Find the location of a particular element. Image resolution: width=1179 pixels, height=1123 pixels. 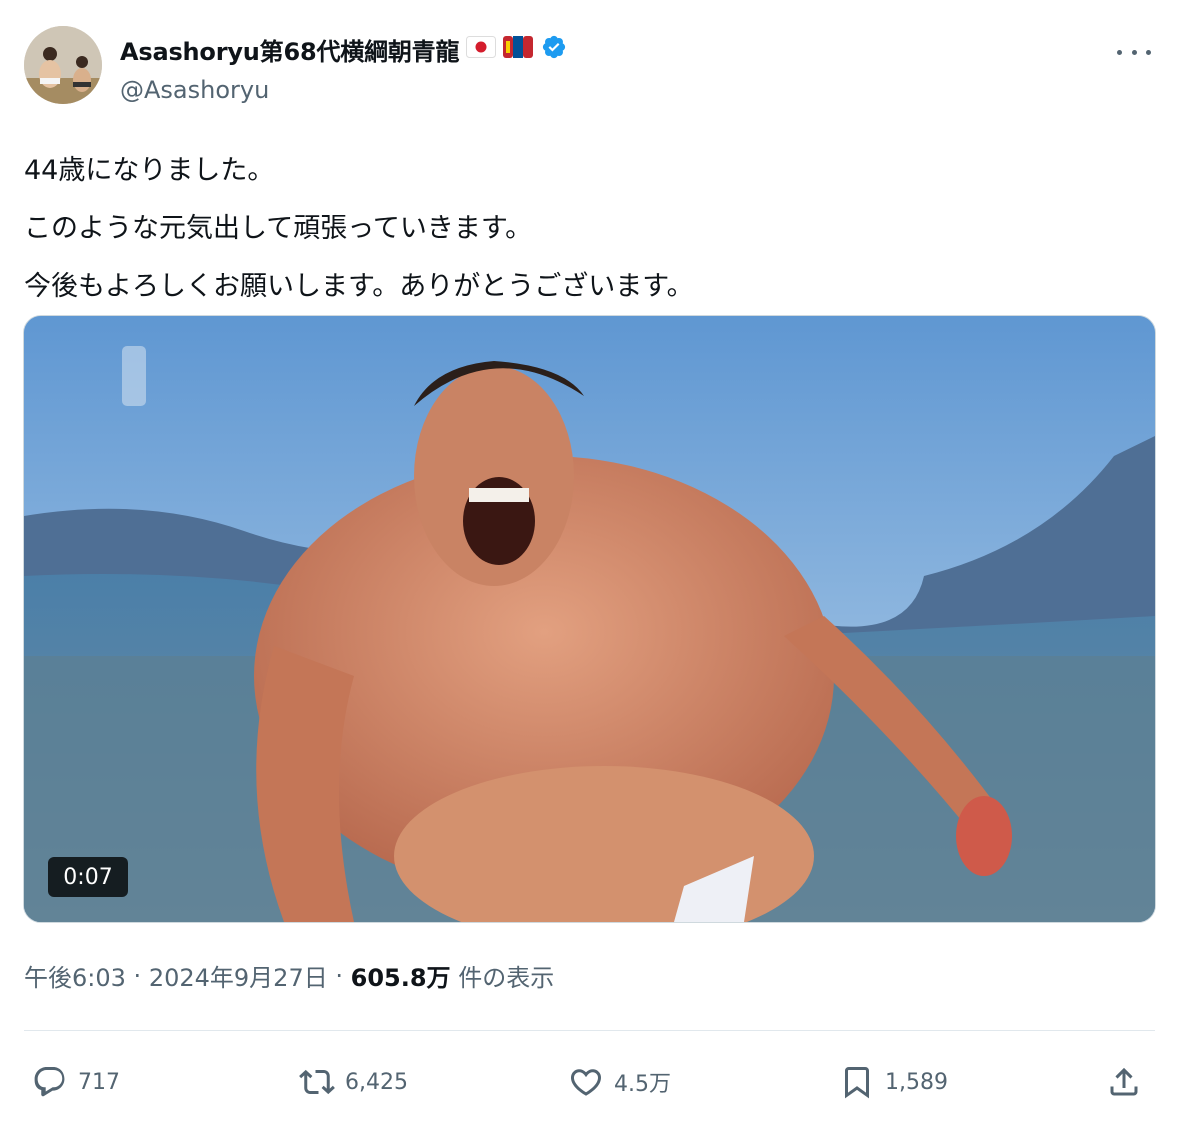

views-count: 605.8万 is located at coordinates (400, 978).